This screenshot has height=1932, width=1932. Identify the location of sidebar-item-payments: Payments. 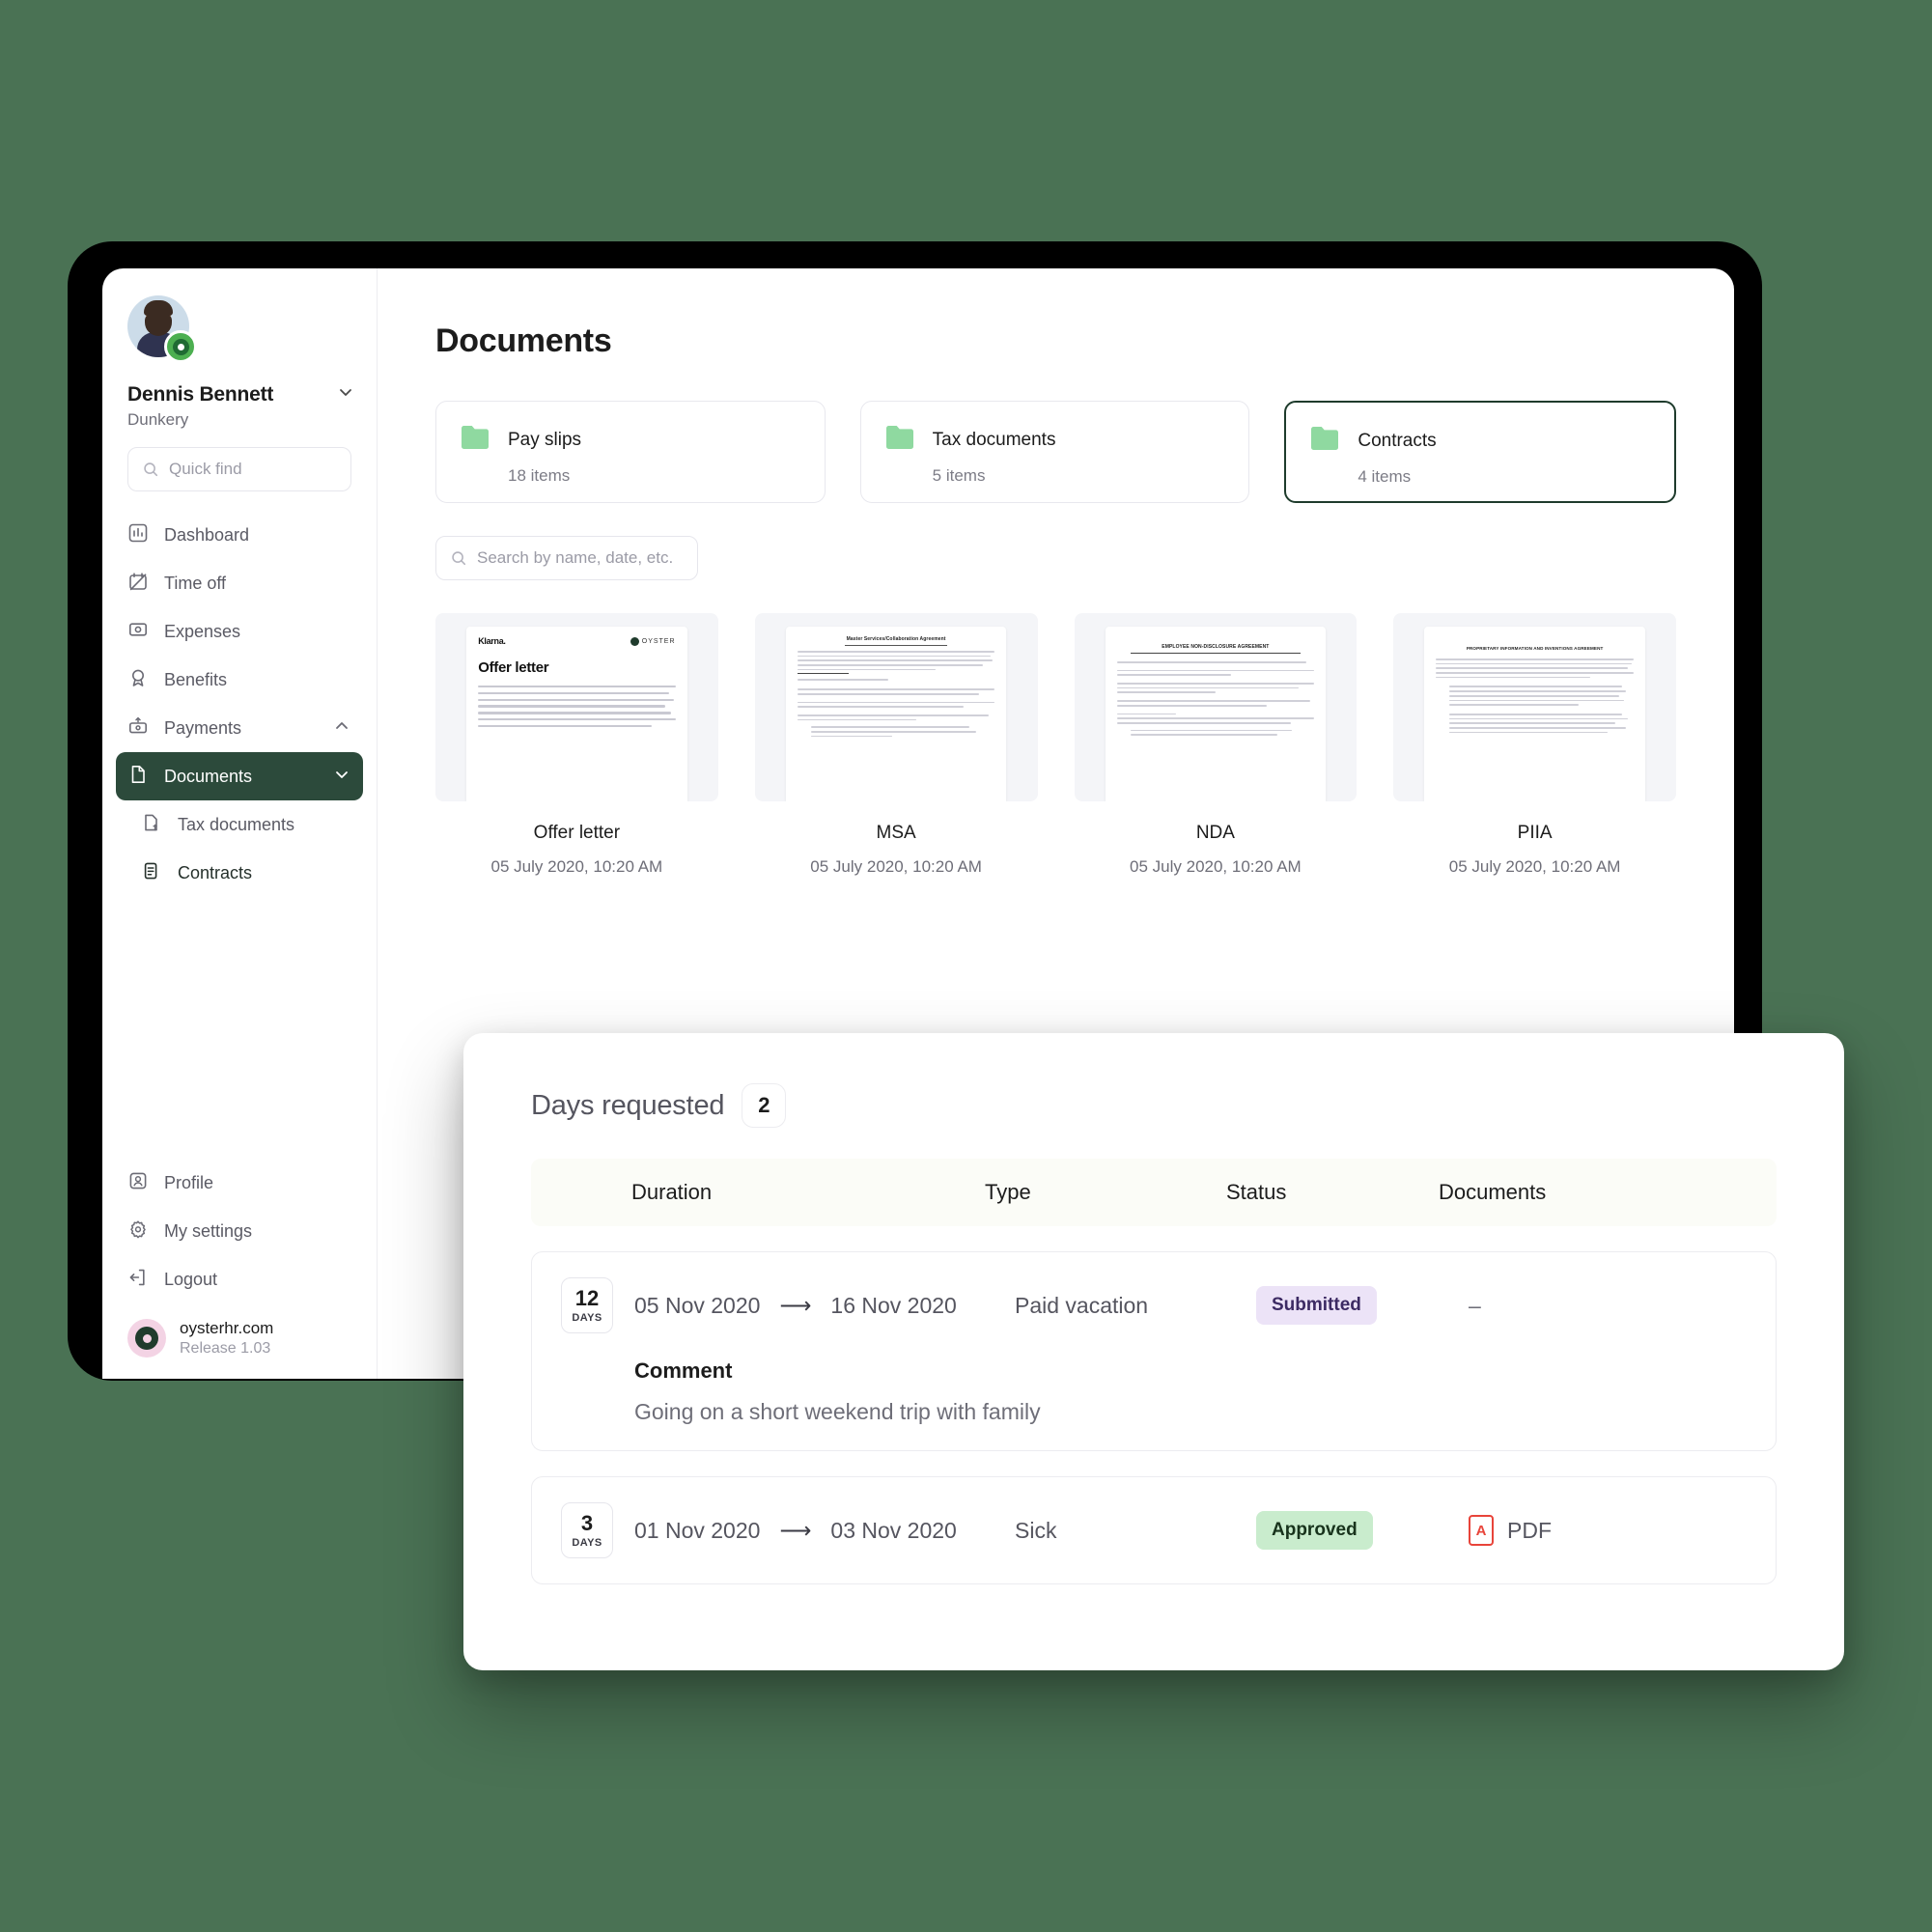
(240, 728).